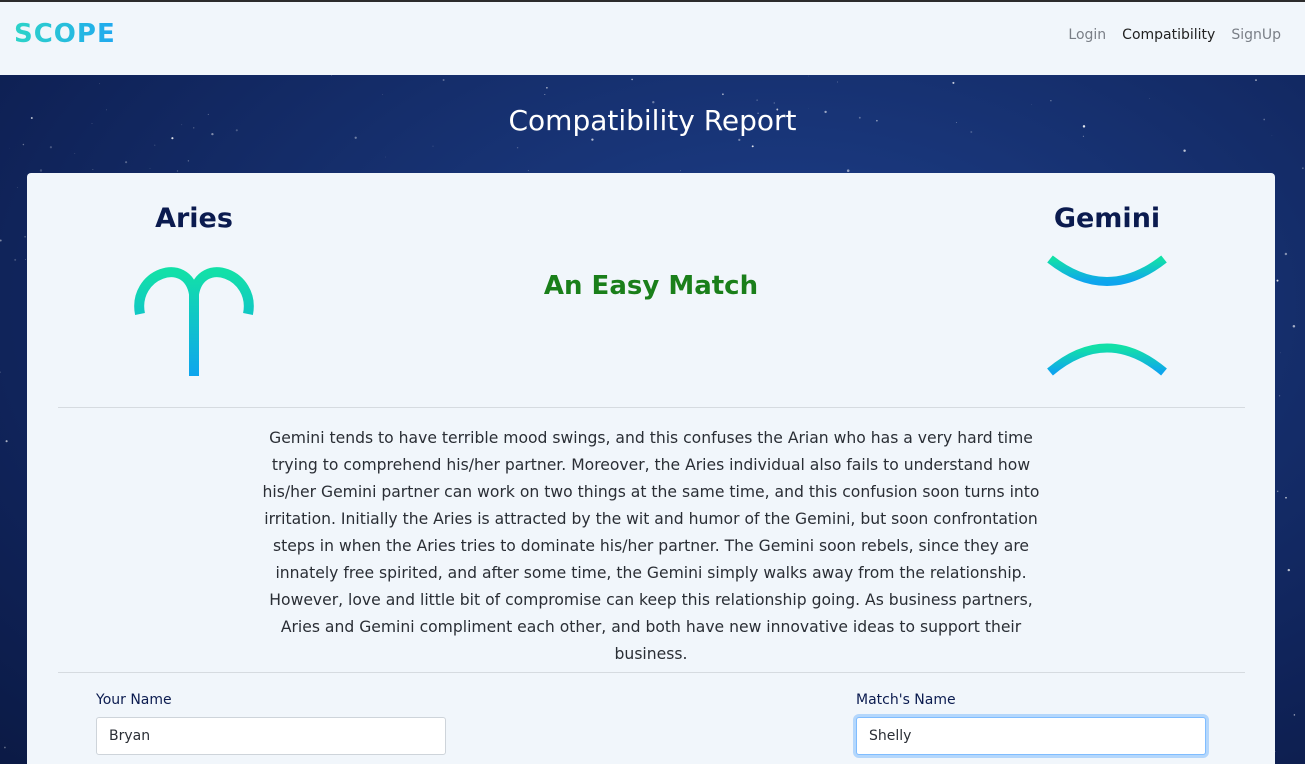 The image size is (1305, 764). What do you see at coordinates (194, 218) in the screenshot?
I see `sign-left-name: Aries` at bounding box center [194, 218].